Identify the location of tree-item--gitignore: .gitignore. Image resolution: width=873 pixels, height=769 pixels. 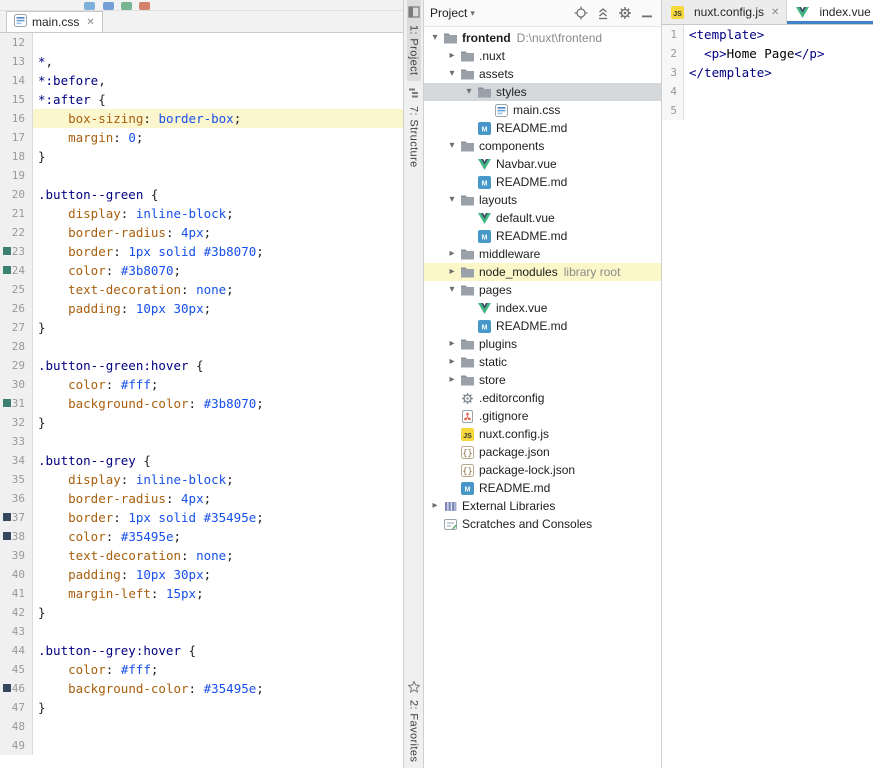
(542, 416).